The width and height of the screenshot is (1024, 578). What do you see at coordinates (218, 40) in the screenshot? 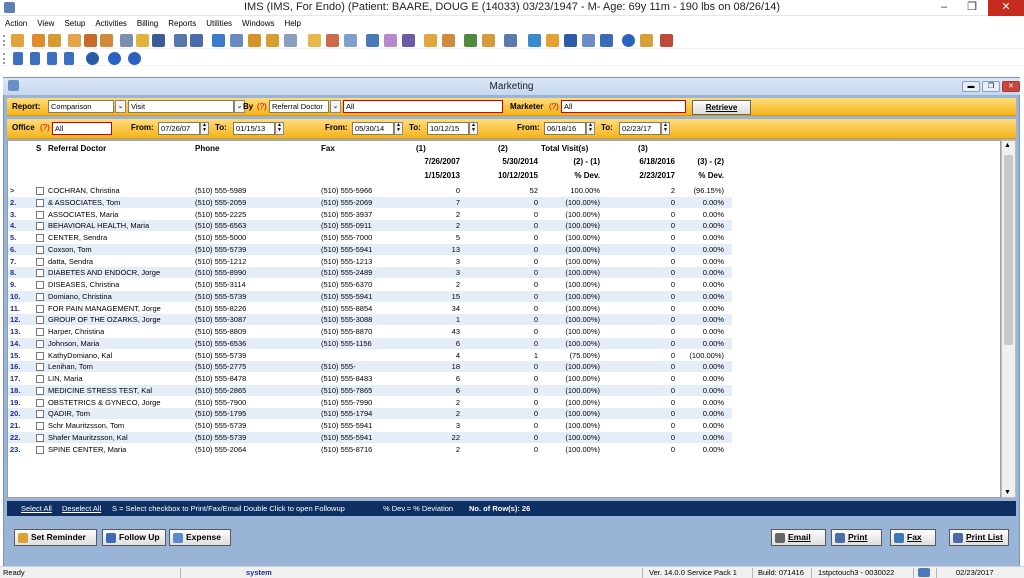
I see `insurance-icon` at bounding box center [218, 40].